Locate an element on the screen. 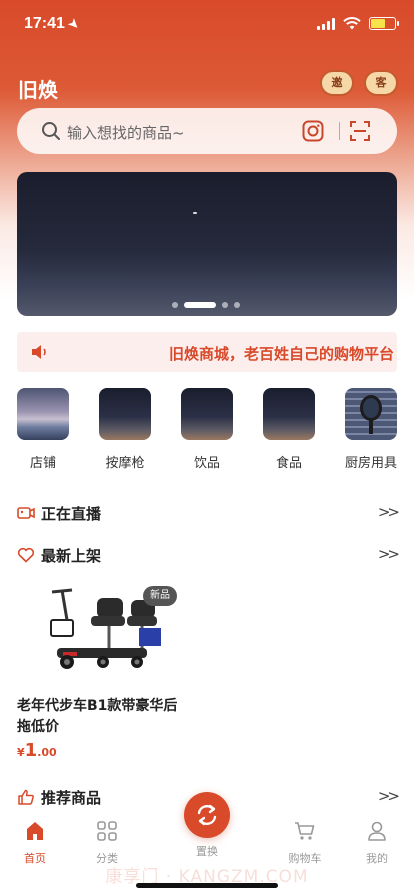 The width and height of the screenshot is (414, 896). tab-category: 分类 is located at coordinates (107, 843).